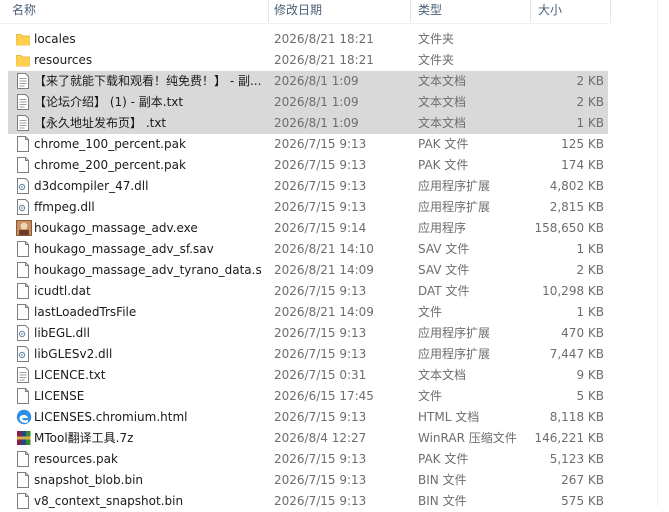  I want to click on selected-file-row: 【永久地址发布页】 .txt 2026/8/1 1:09 文本文档 1 KB, so click(308, 123).